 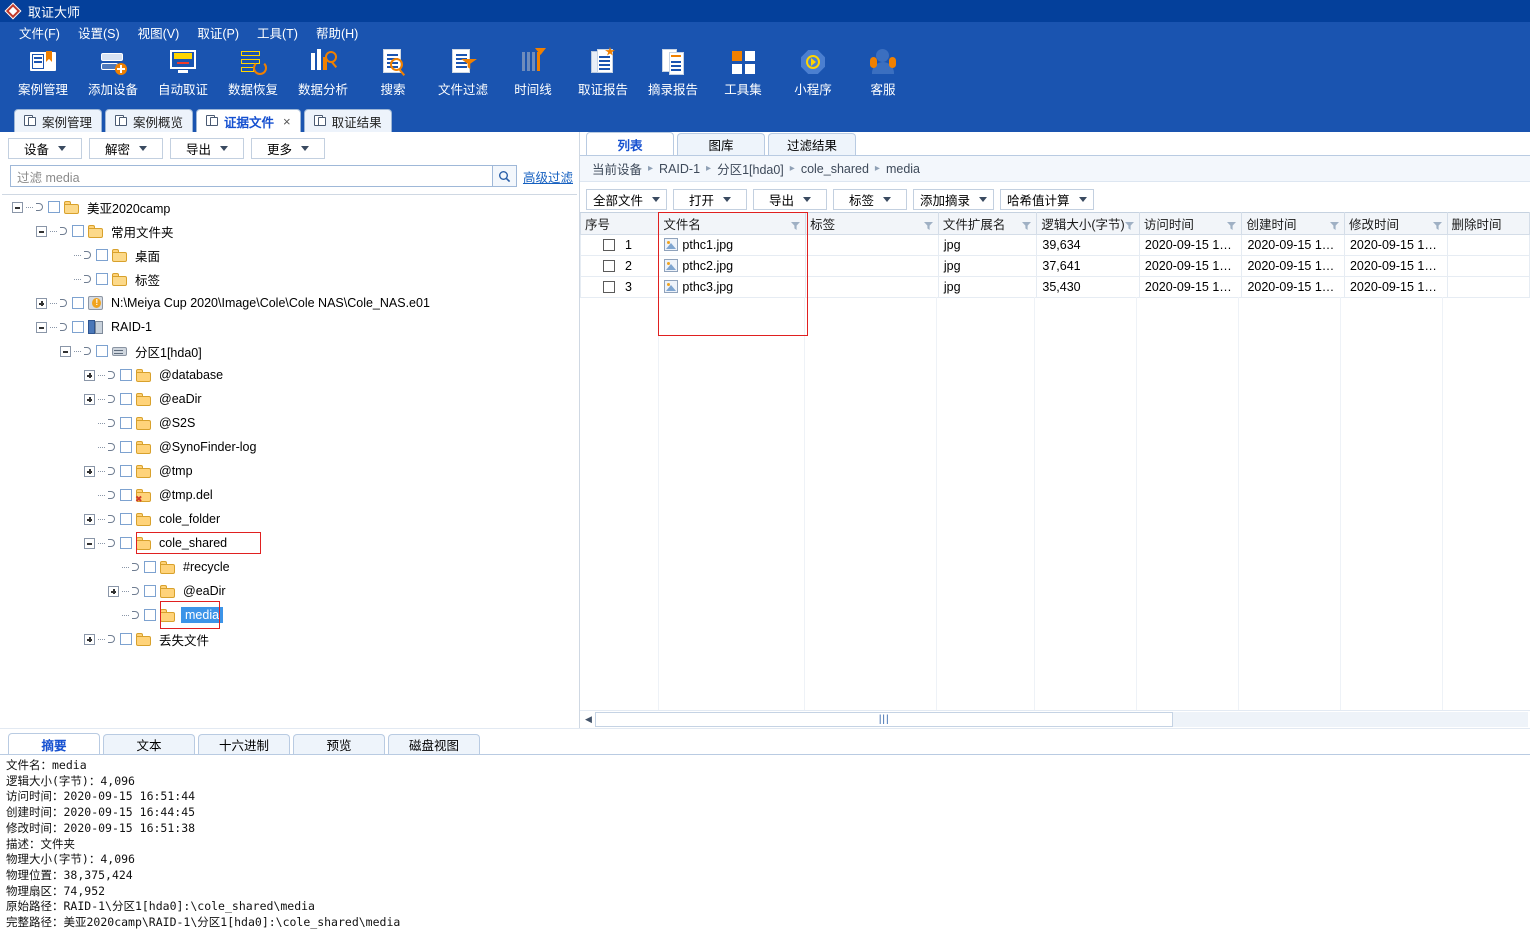 What do you see at coordinates (884, 719) in the screenshot?
I see `scrollbar-thumb: |||` at bounding box center [884, 719].